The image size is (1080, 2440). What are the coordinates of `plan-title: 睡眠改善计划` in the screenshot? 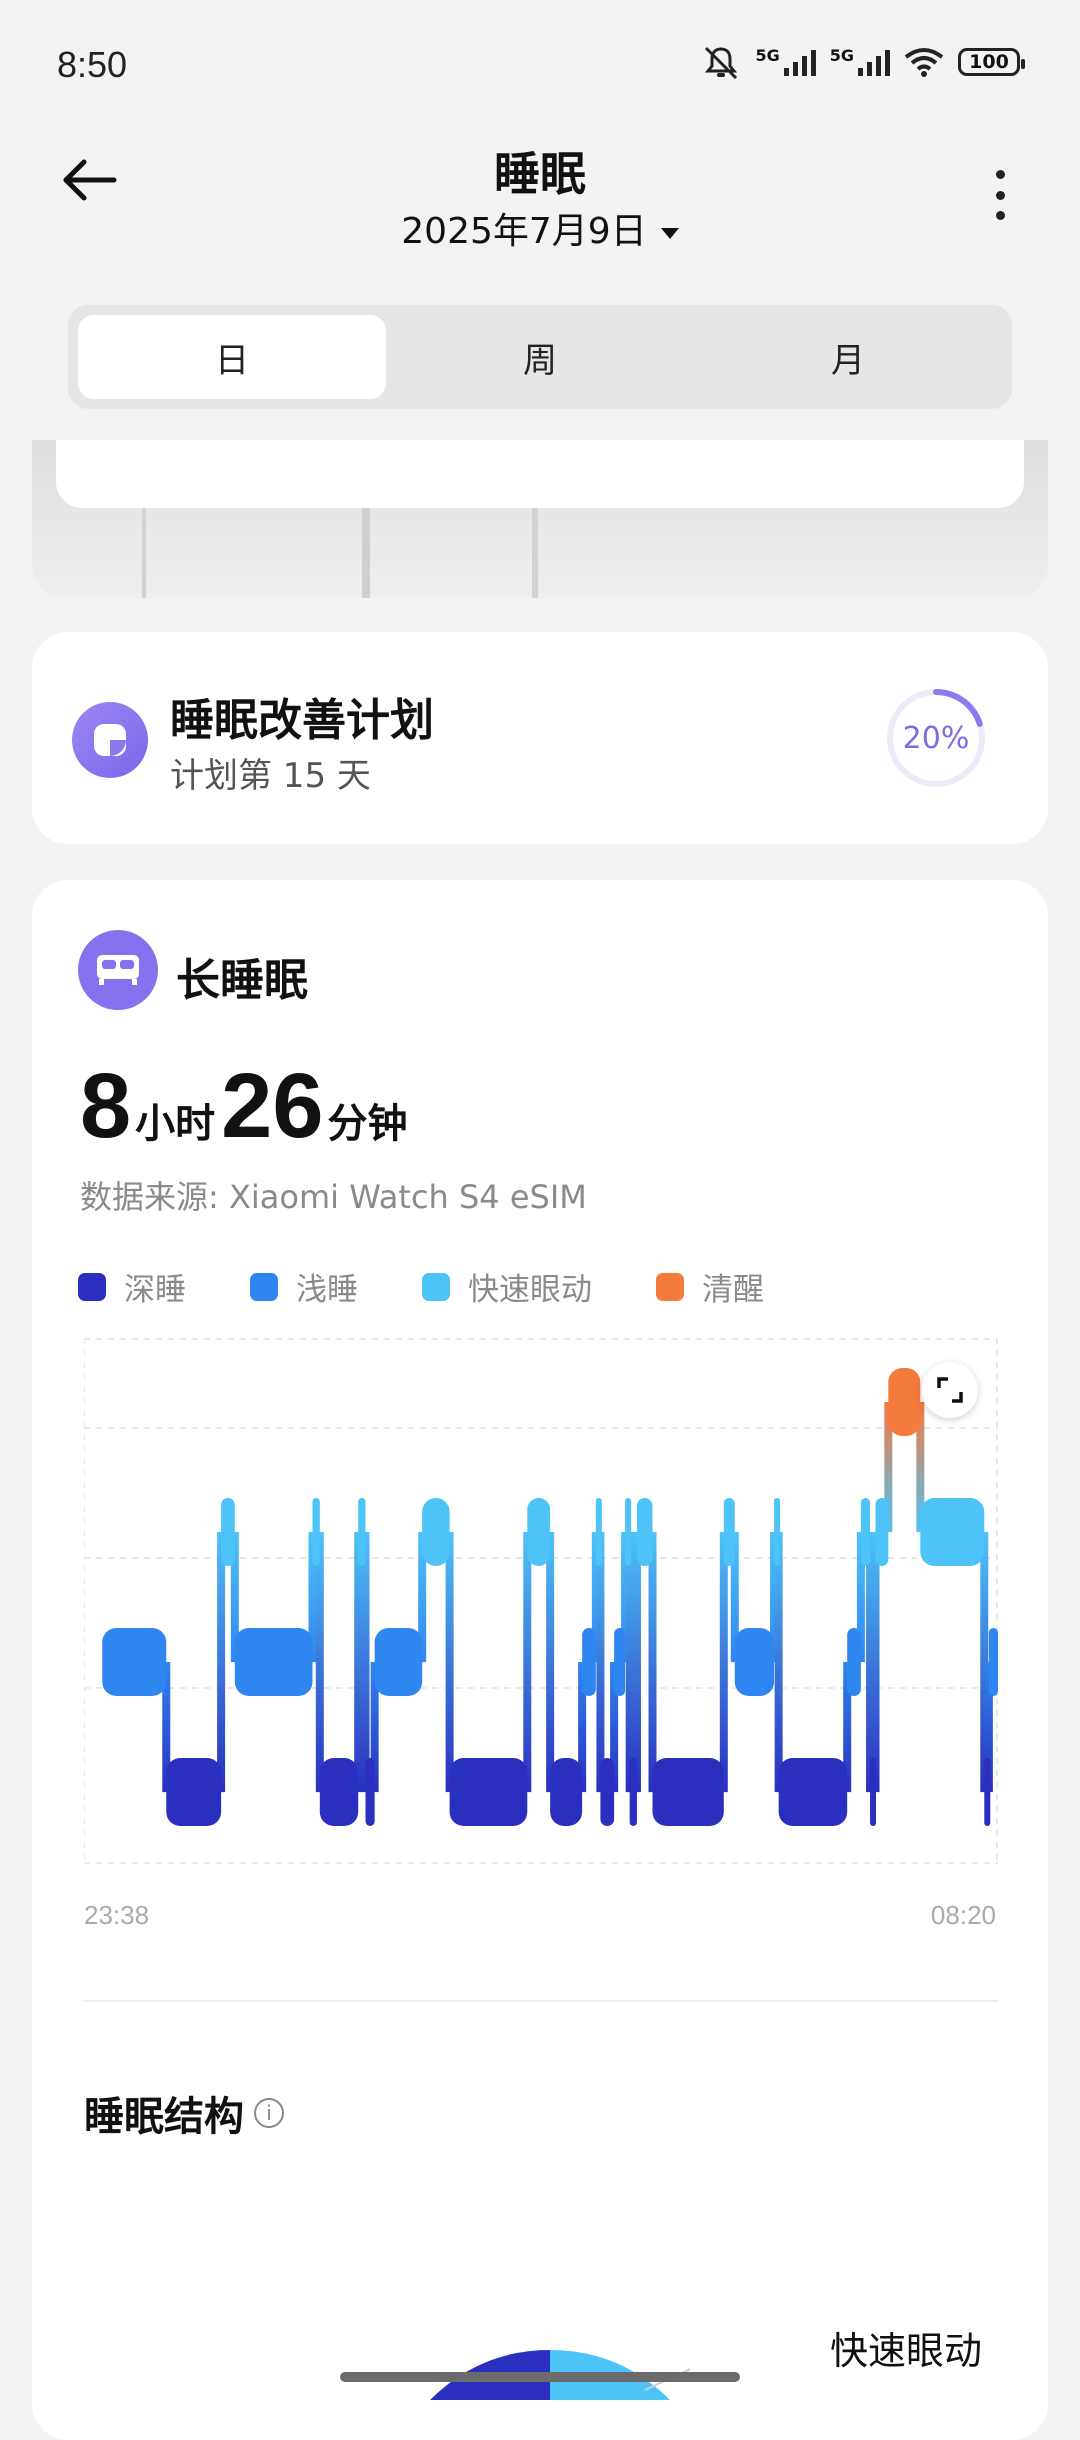 It's located at (302, 720).